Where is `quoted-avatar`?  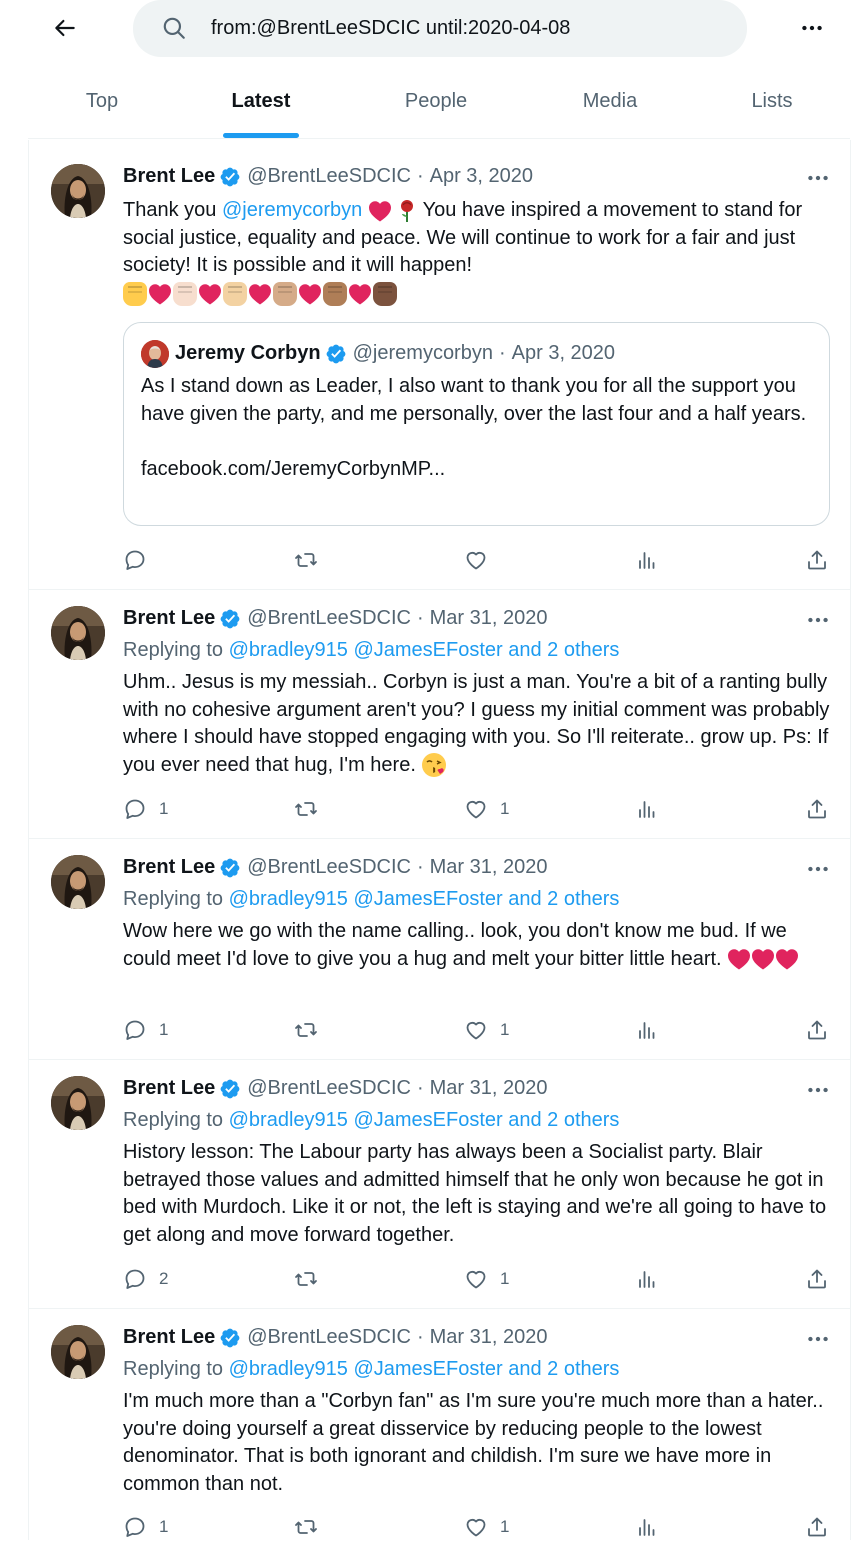
quoted-avatar is located at coordinates (155, 354).